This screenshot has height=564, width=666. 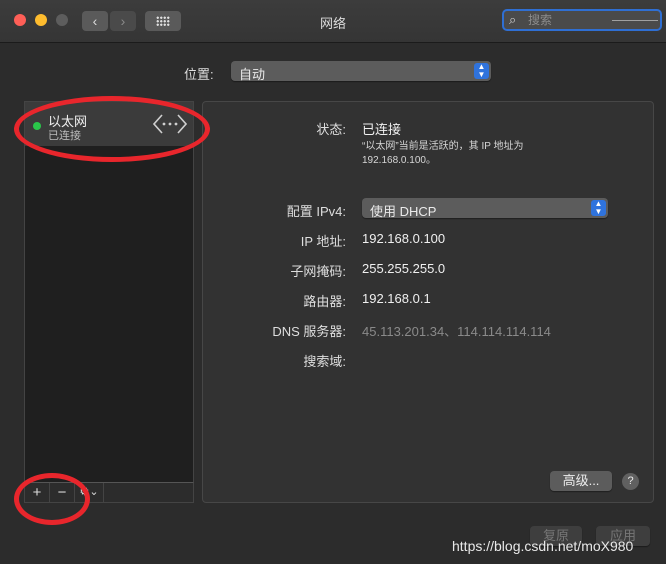 What do you see at coordinates (361, 71) in the screenshot?
I see `location-popup: 自动 ▲ ▼` at bounding box center [361, 71].